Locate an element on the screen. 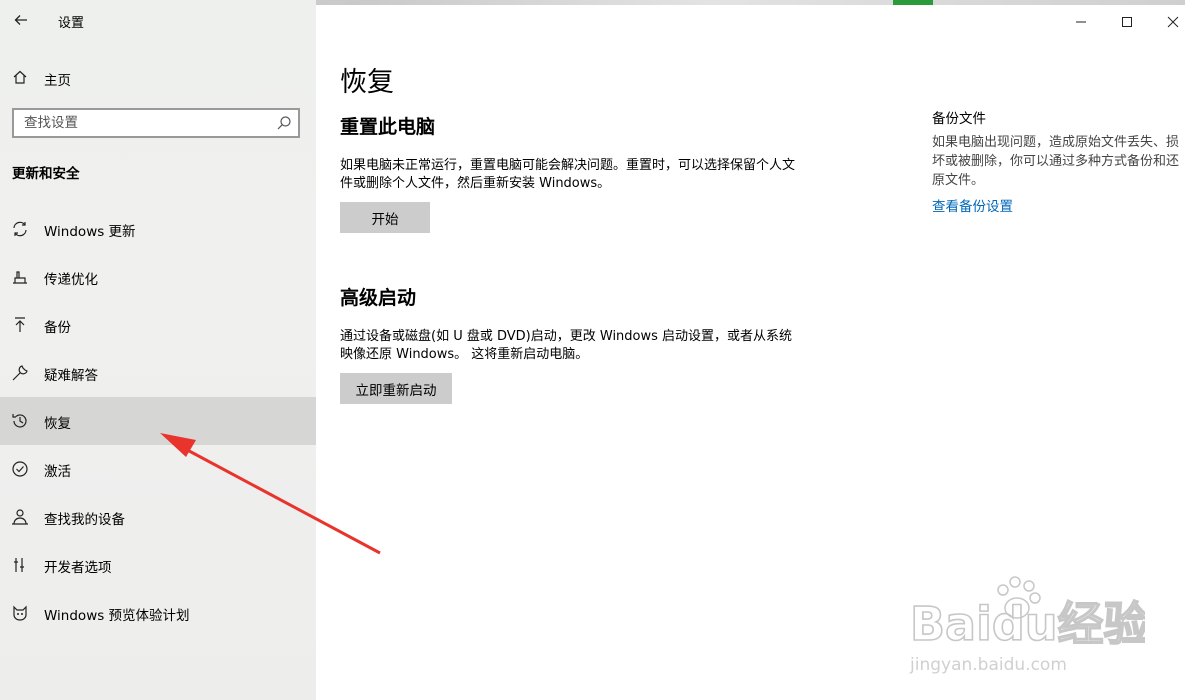 This screenshot has width=1185, height=700. baidu-logo: Baidu经验 jingyan.baidu.com is located at coordinates (1029, 625).